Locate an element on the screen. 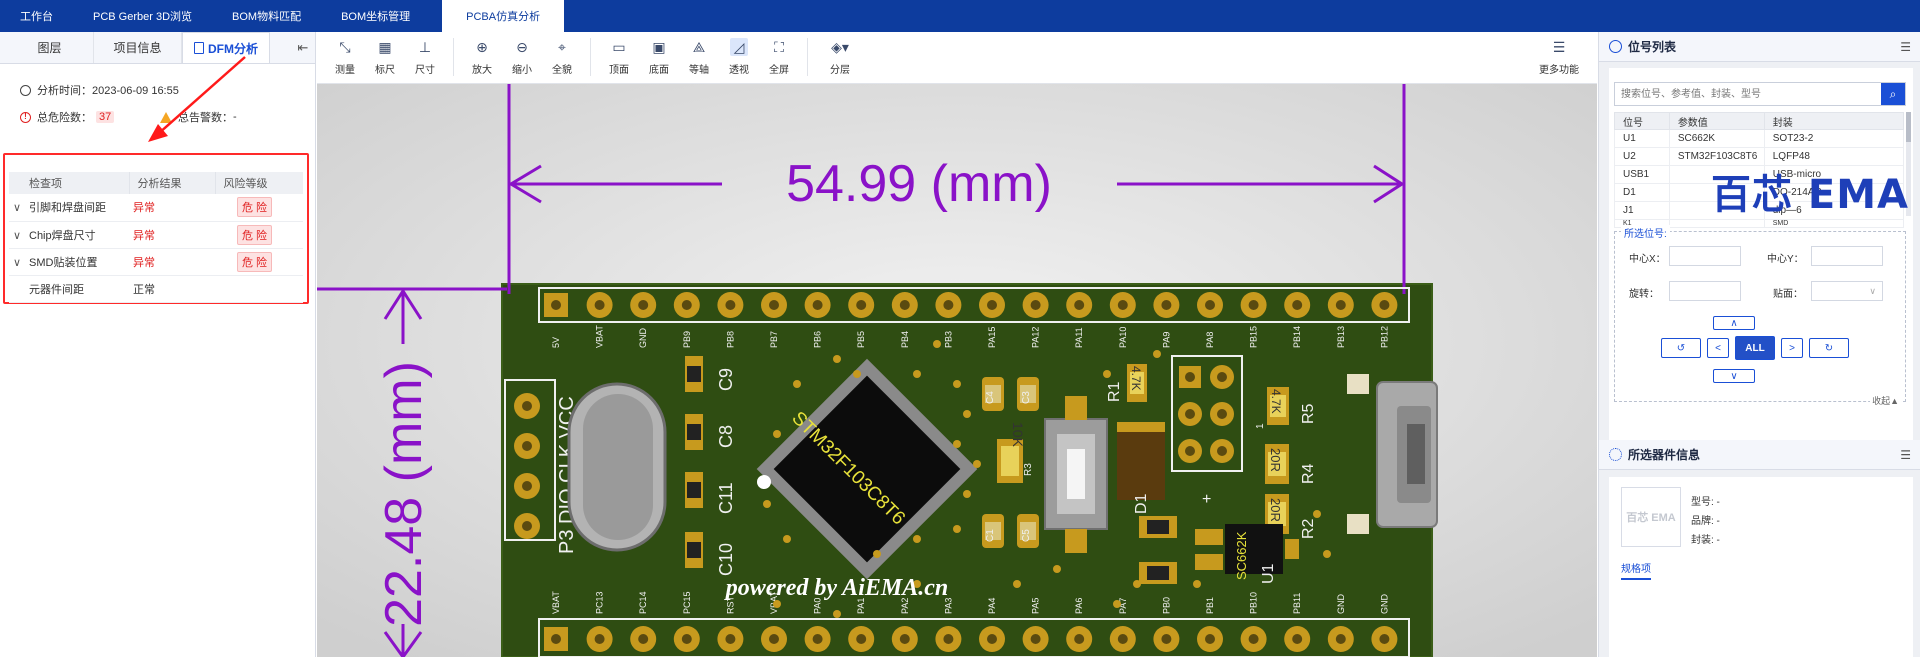 The image size is (1920, 657). zoom-out-button: ⊖ 缩小 is located at coordinates (522, 58).